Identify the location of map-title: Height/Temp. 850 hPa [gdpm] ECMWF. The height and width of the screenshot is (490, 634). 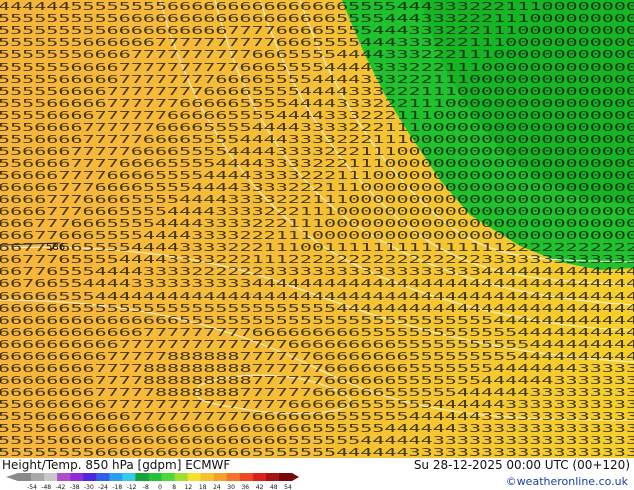
(116, 465).